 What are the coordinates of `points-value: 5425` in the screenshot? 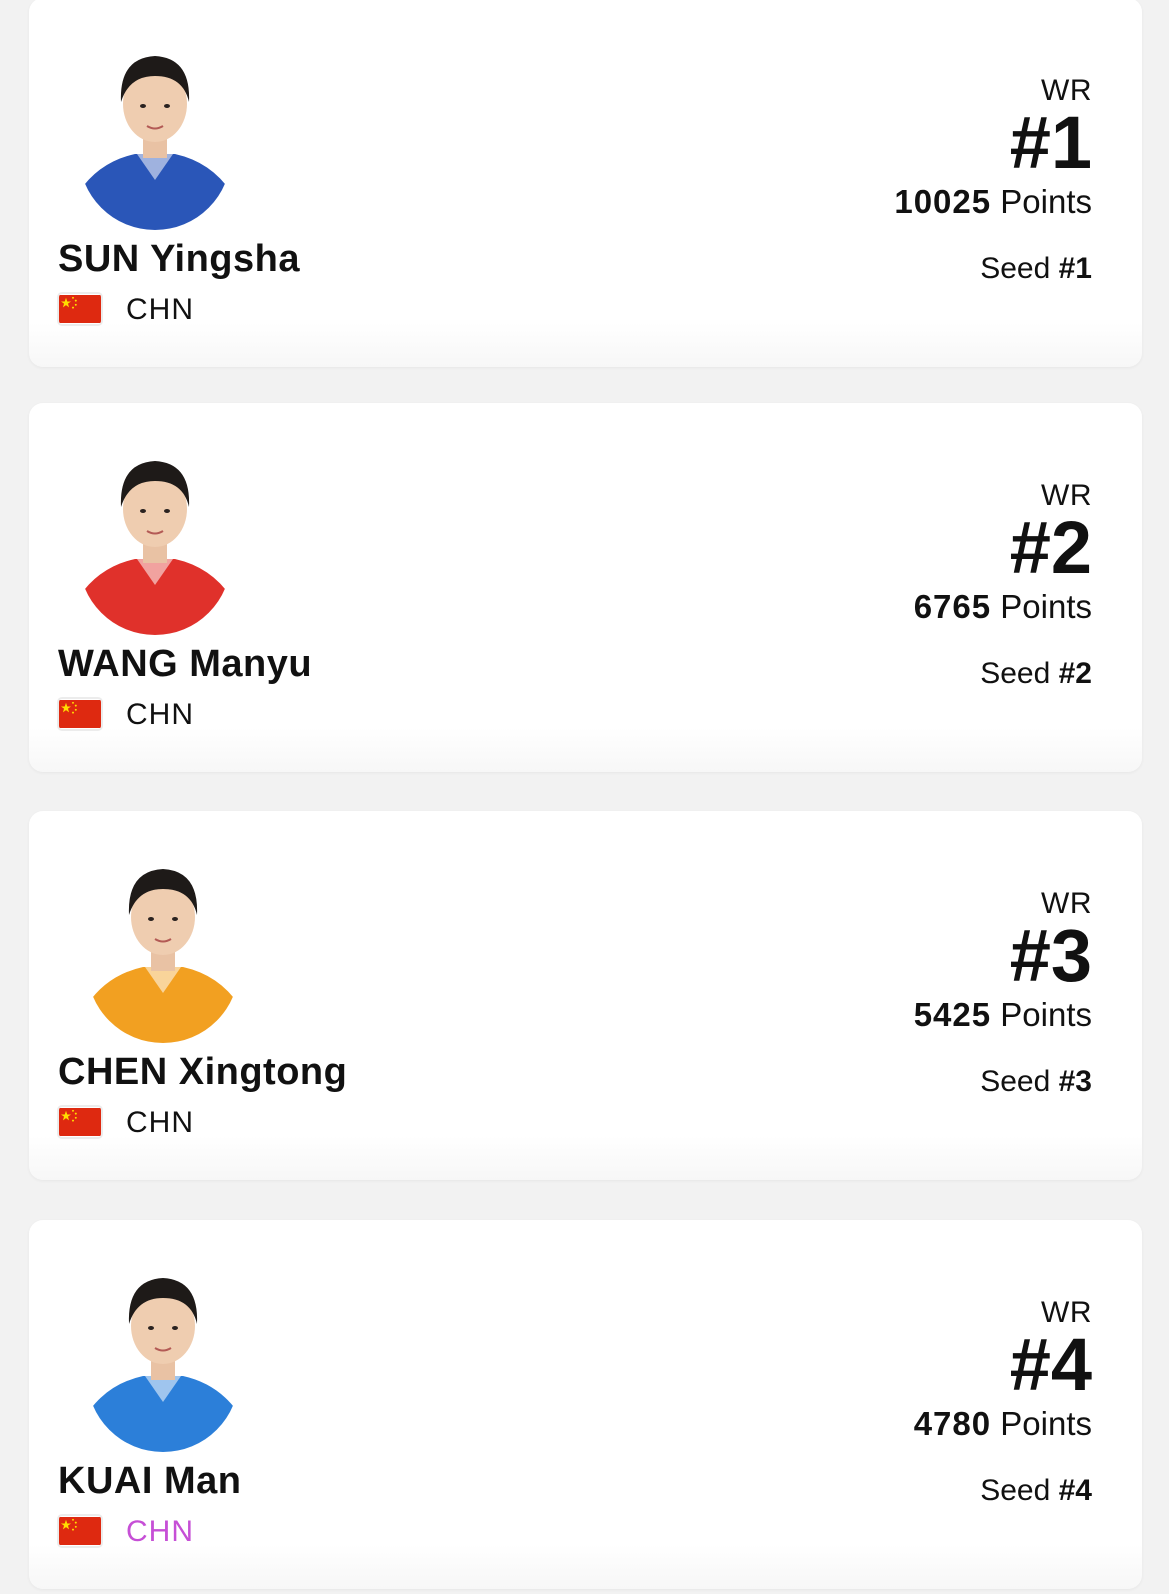 It's located at (952, 1014).